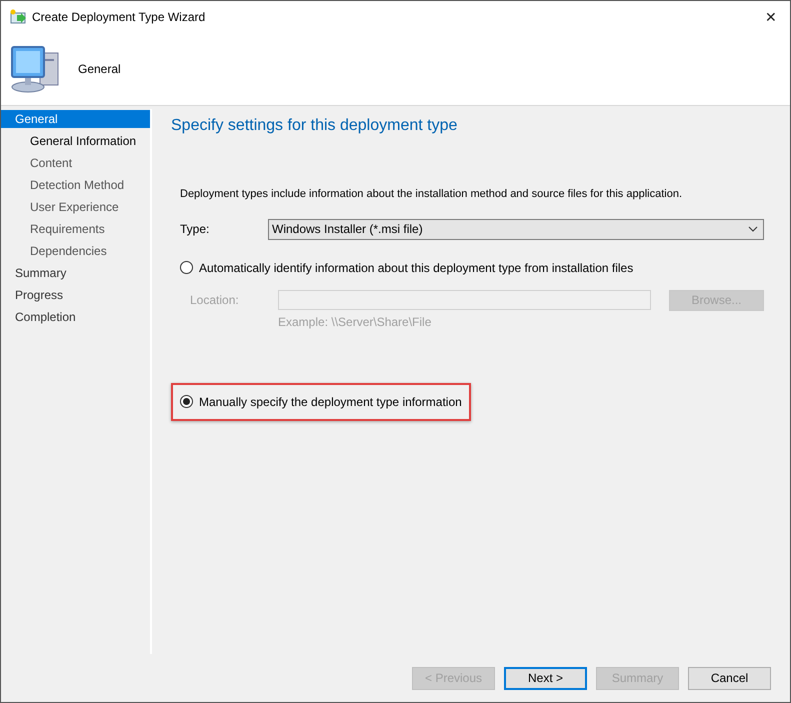  What do you see at coordinates (75, 207) in the screenshot?
I see `nav-subitem: User Experience` at bounding box center [75, 207].